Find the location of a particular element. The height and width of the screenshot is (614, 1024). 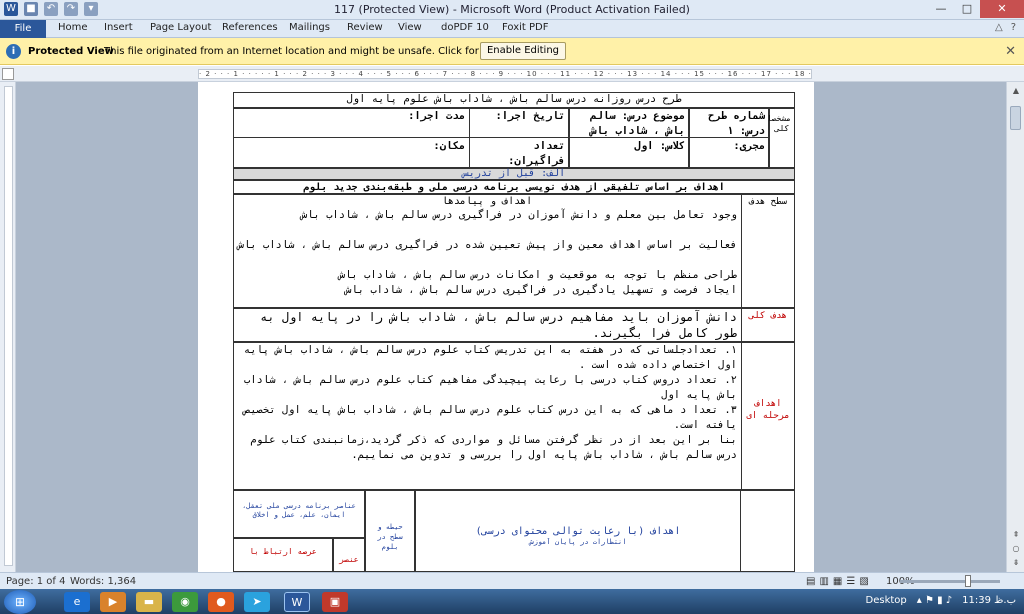

bottom-goals: اهداف (با رعایت توالی محتوای درسی) is located at coordinates (578, 531).